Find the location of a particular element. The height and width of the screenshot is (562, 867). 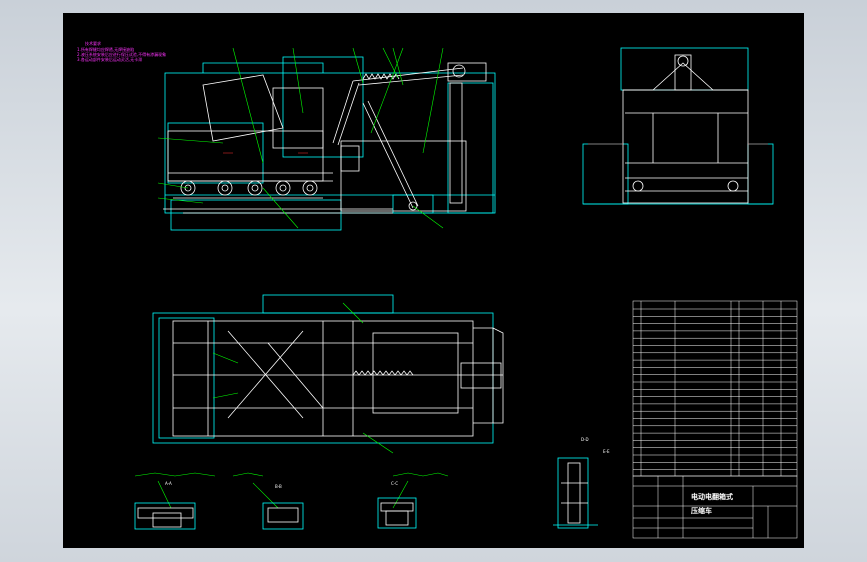

section-label-a: A-A is located at coordinates (168, 483).